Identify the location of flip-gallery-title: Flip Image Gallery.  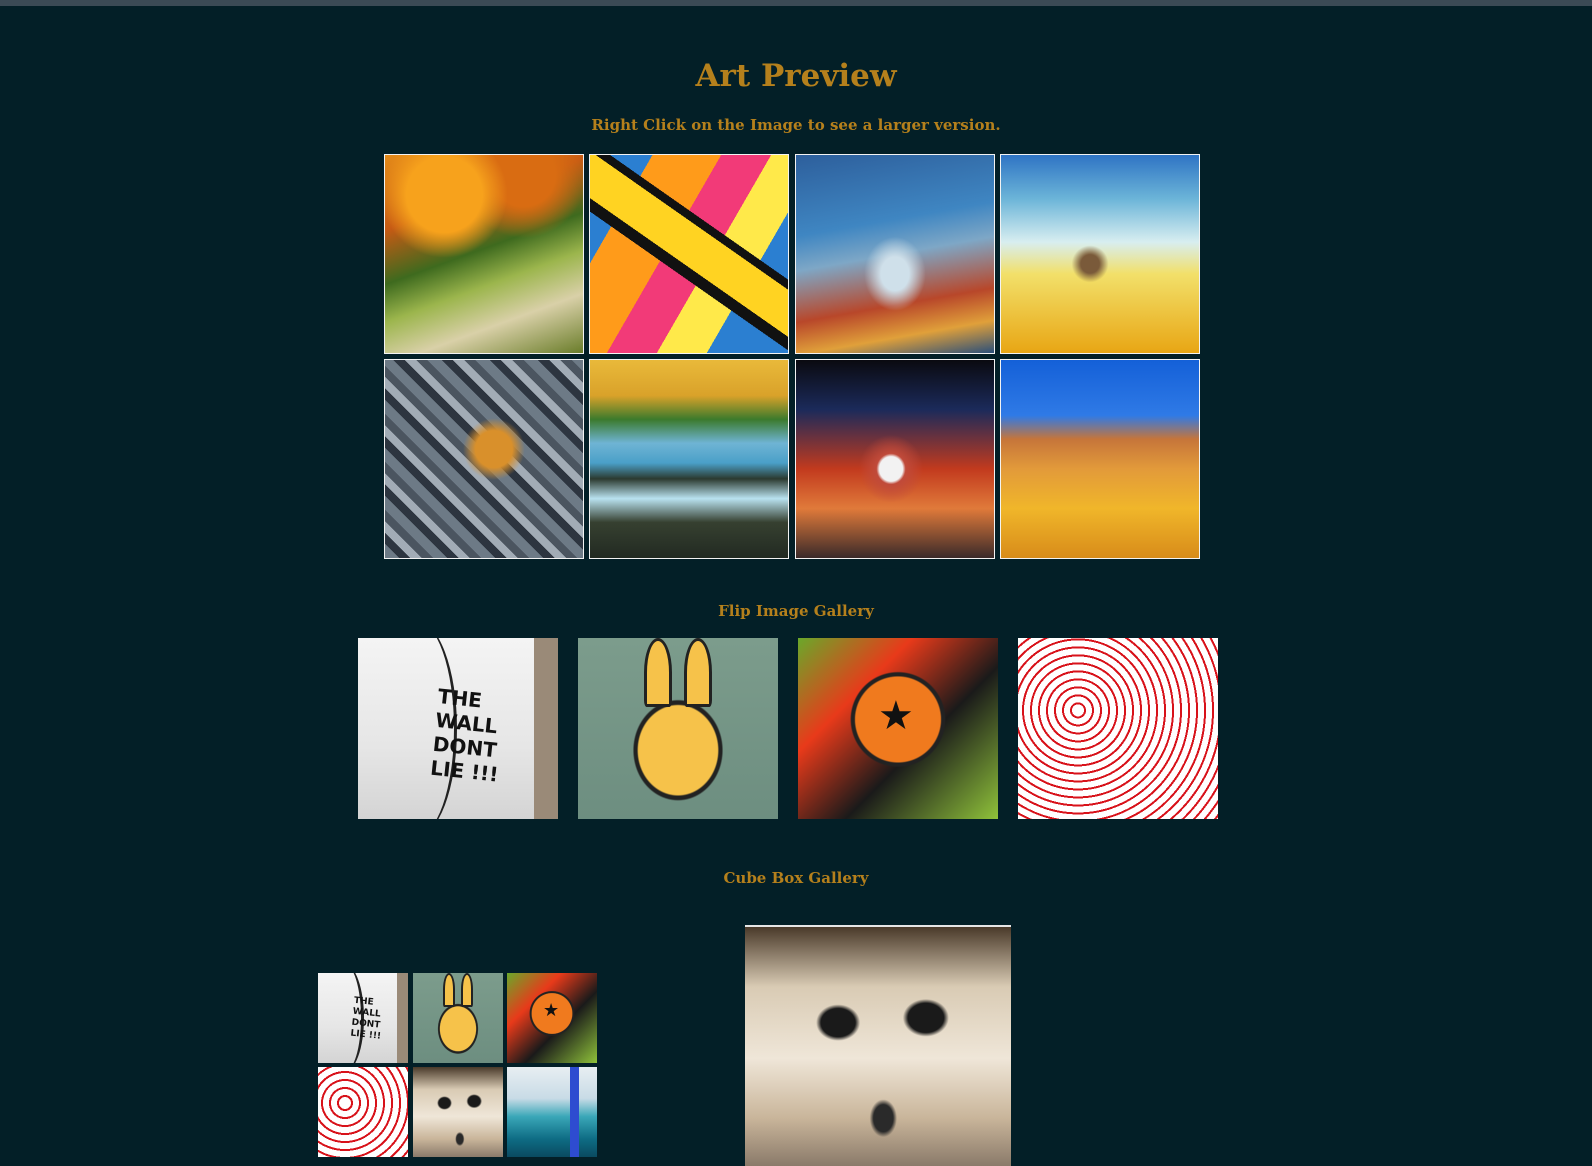
(796, 611).